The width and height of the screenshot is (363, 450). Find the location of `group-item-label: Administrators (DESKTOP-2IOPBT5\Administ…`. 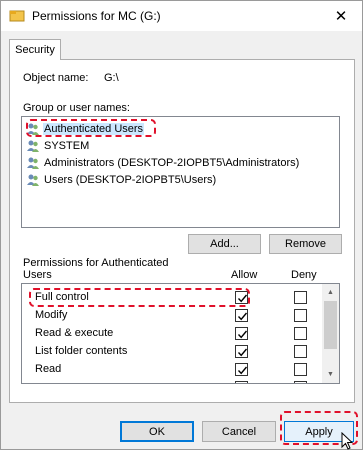

group-item-label: Administrators (DESKTOP-2IOPBT5\Administ… is located at coordinates (172, 163).